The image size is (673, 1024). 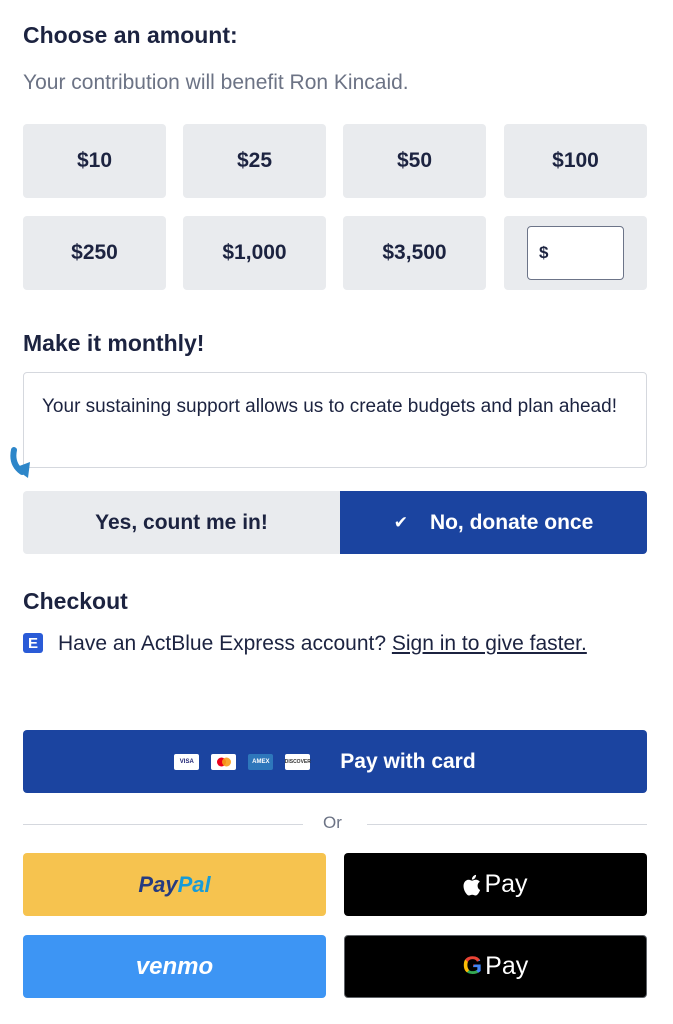 I want to click on custom-amount-input, so click(x=582, y=253).